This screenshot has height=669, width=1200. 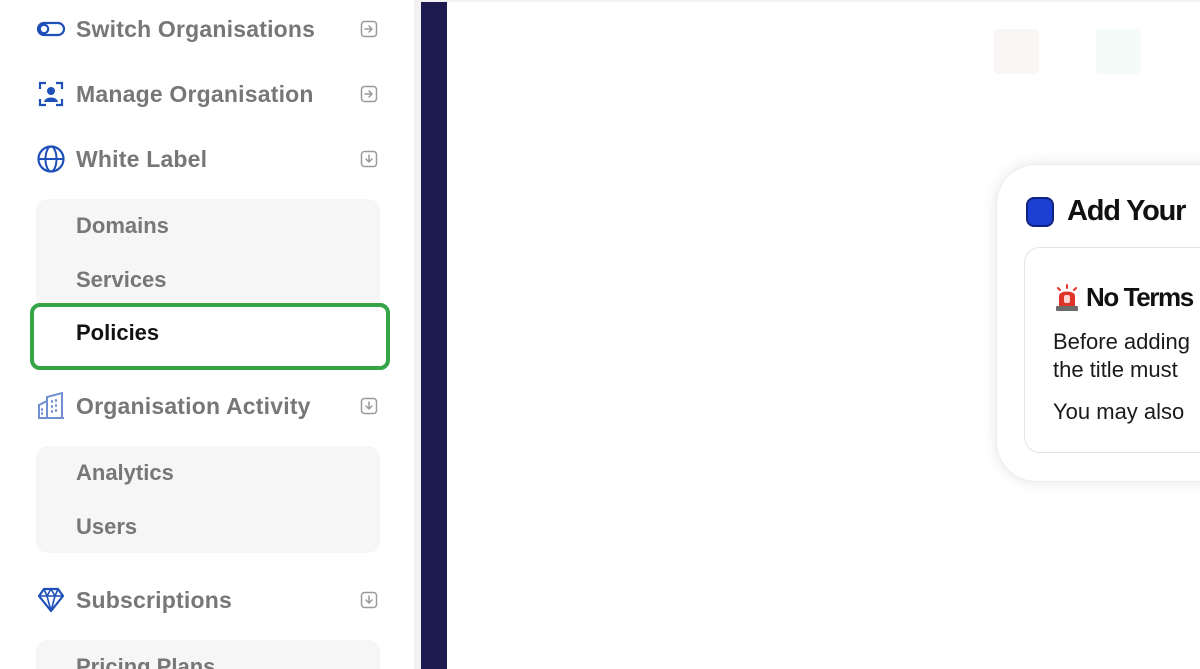 I want to click on sidebar-item-domains: Domains, so click(x=208, y=226).